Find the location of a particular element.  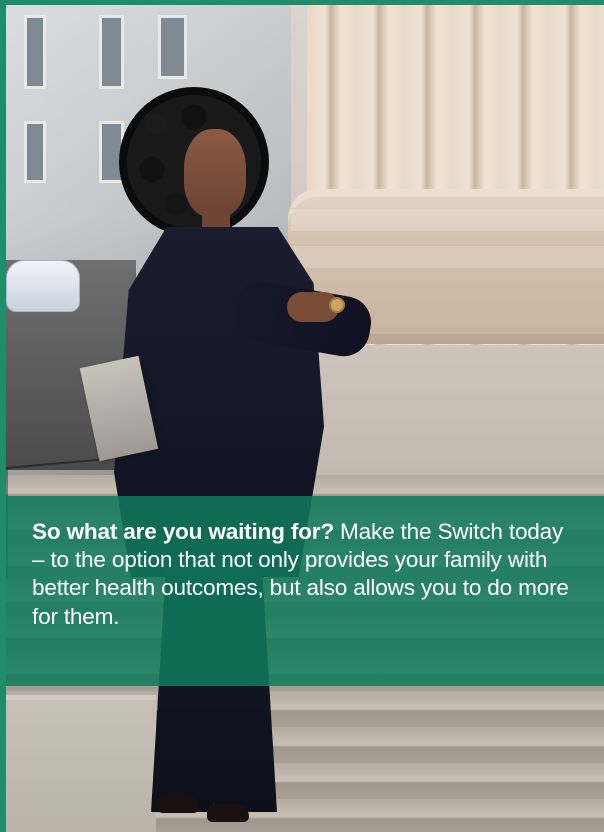

face is located at coordinates (215, 173).